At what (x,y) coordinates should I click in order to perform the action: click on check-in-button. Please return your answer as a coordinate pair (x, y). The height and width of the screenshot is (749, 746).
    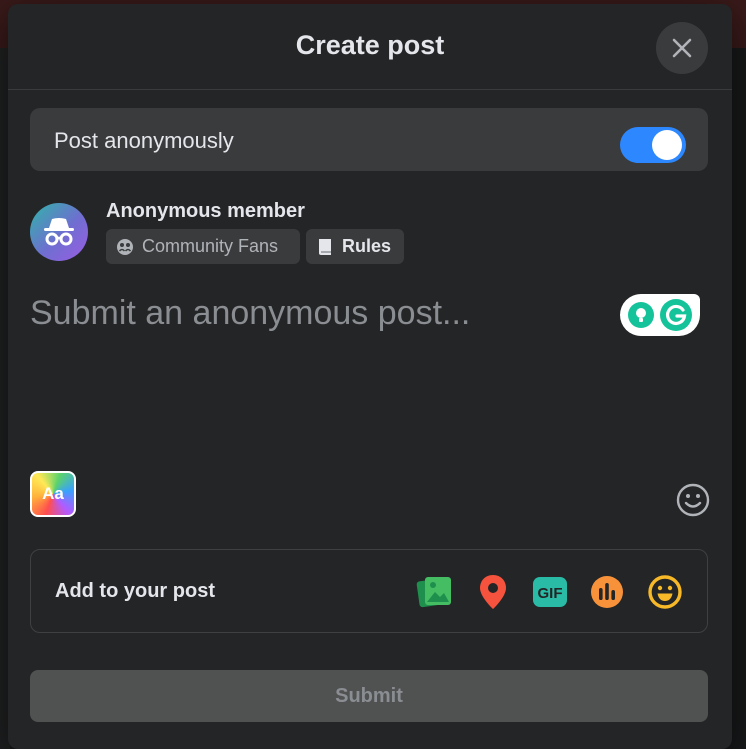
    Looking at the image, I should click on (493, 592).